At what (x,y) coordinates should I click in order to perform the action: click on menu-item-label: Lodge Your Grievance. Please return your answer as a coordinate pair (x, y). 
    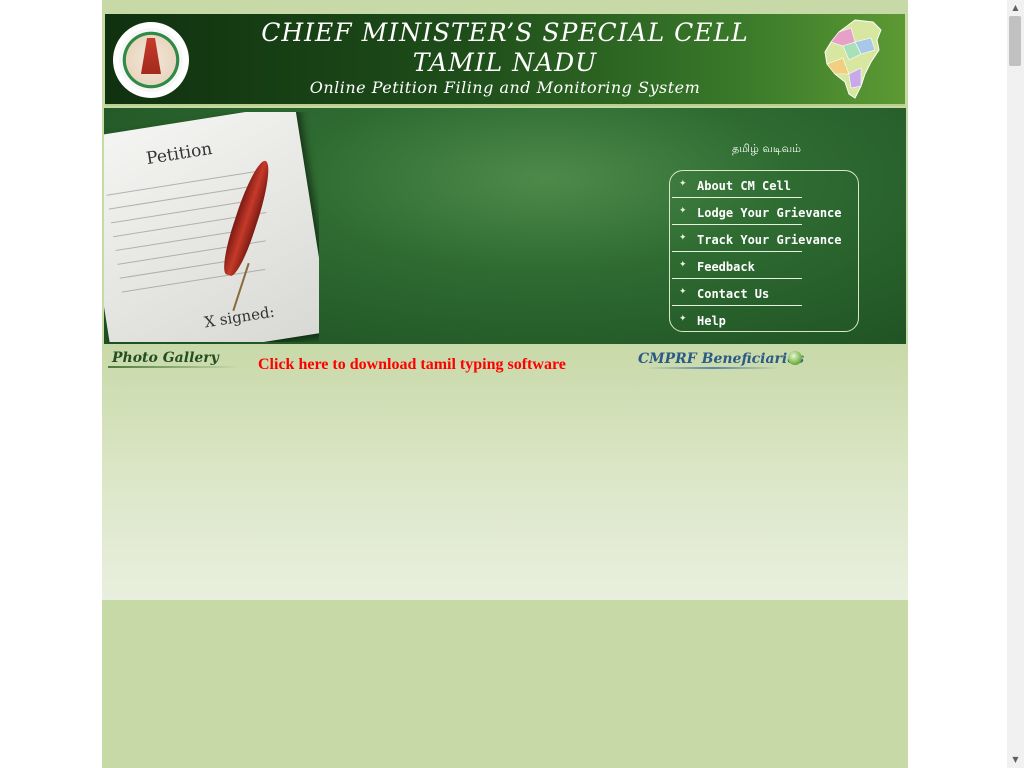
    Looking at the image, I should click on (769, 213).